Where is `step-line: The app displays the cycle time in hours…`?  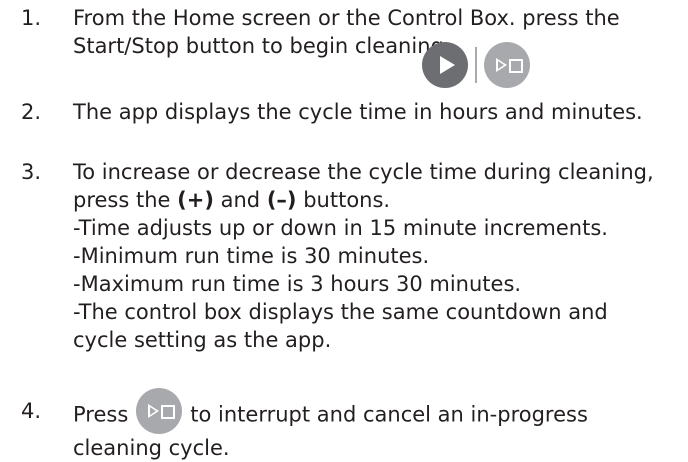 step-line: The app displays the cycle time in hours… is located at coordinates (358, 112).